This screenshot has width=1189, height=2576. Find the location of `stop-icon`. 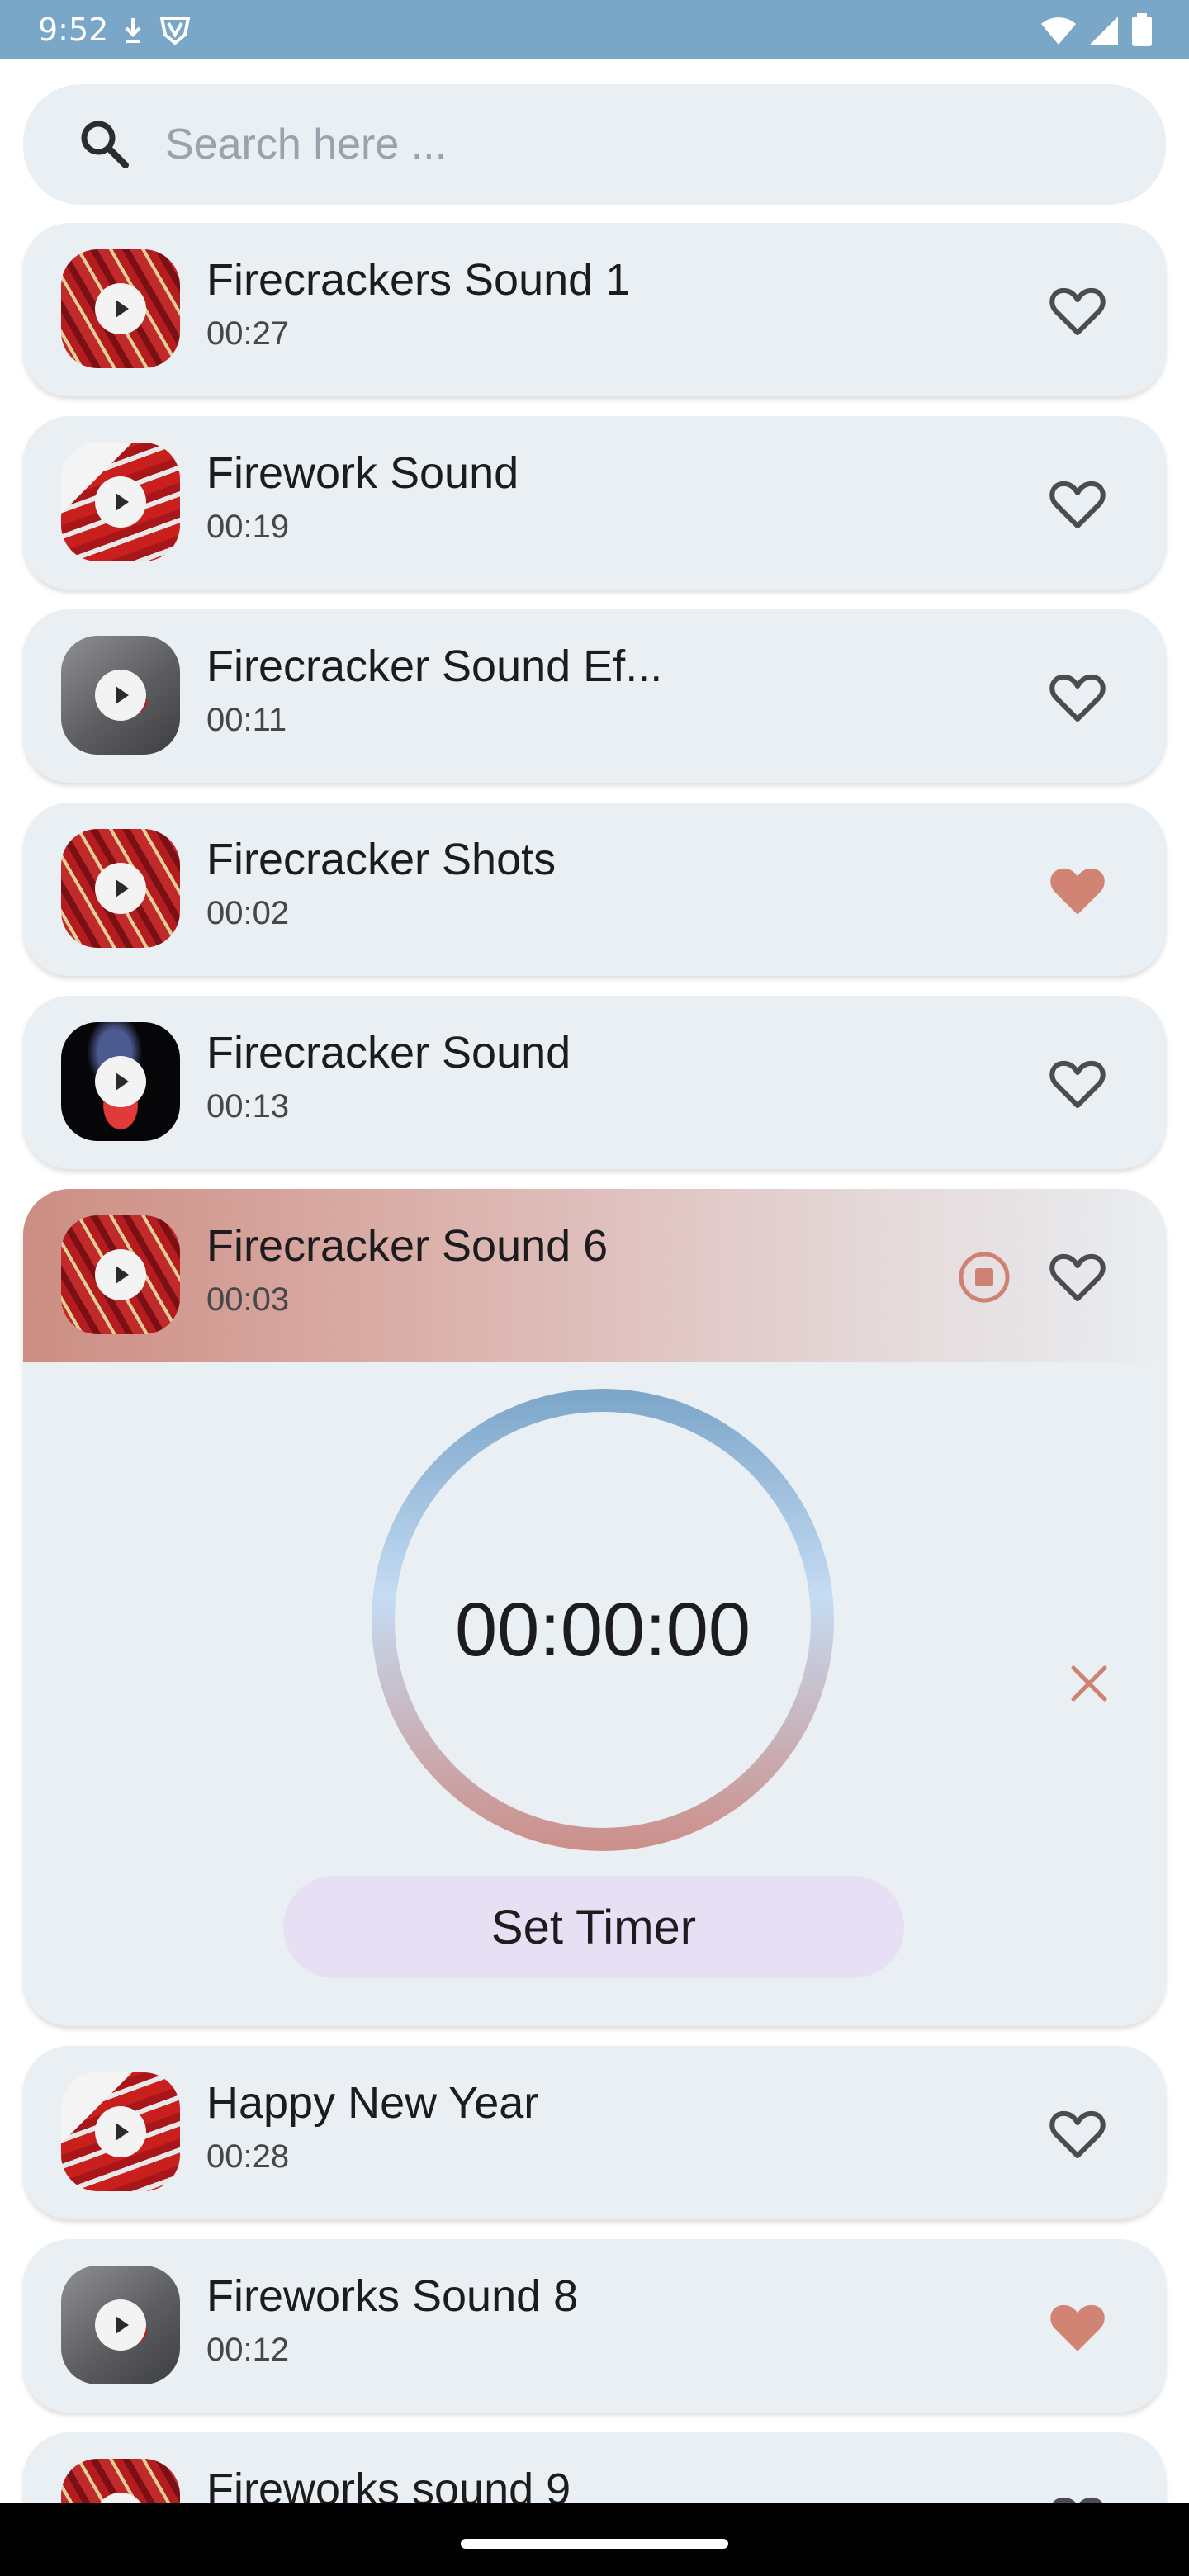

stop-icon is located at coordinates (984, 1277).